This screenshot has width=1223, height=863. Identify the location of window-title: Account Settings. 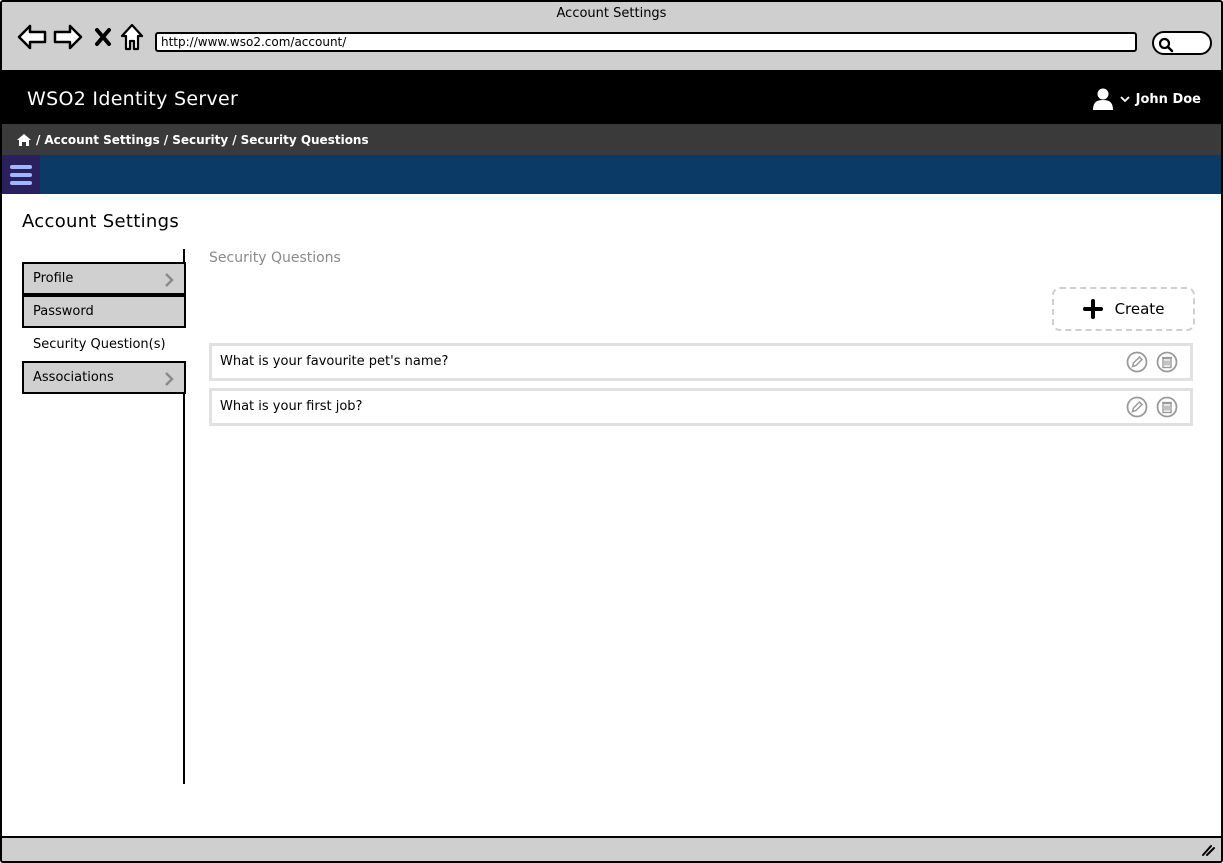
(611, 13).